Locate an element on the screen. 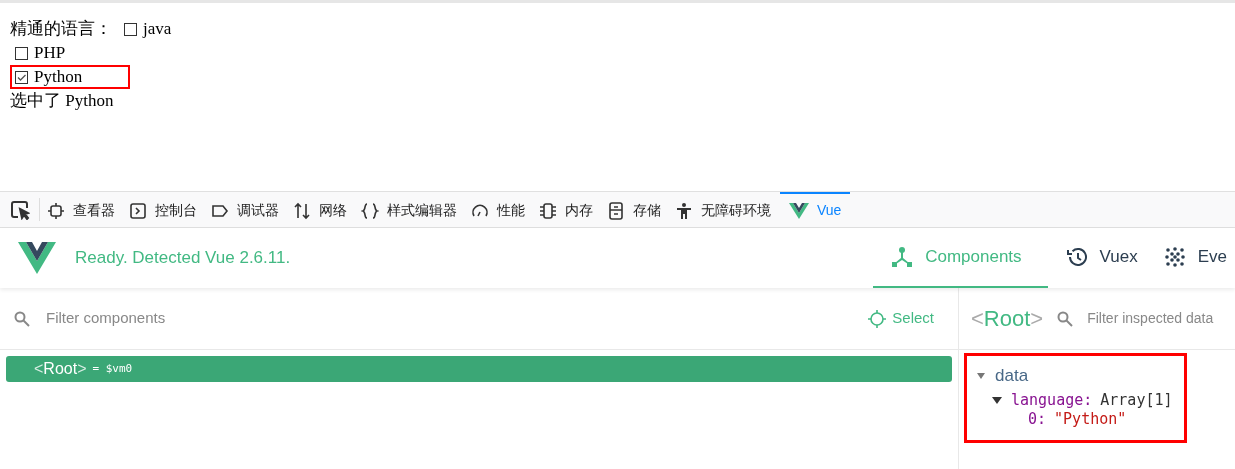 The width and height of the screenshot is (1235, 469). property-value: Array[1] is located at coordinates (1136, 400).